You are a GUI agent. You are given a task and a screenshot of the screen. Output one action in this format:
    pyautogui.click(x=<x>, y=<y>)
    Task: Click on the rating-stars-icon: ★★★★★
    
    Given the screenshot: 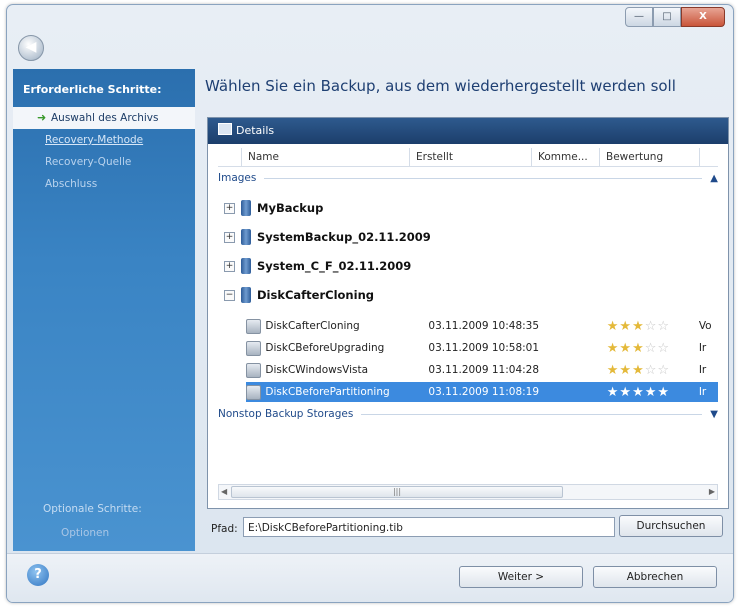 What is the action you would take?
    pyautogui.click(x=653, y=392)
    